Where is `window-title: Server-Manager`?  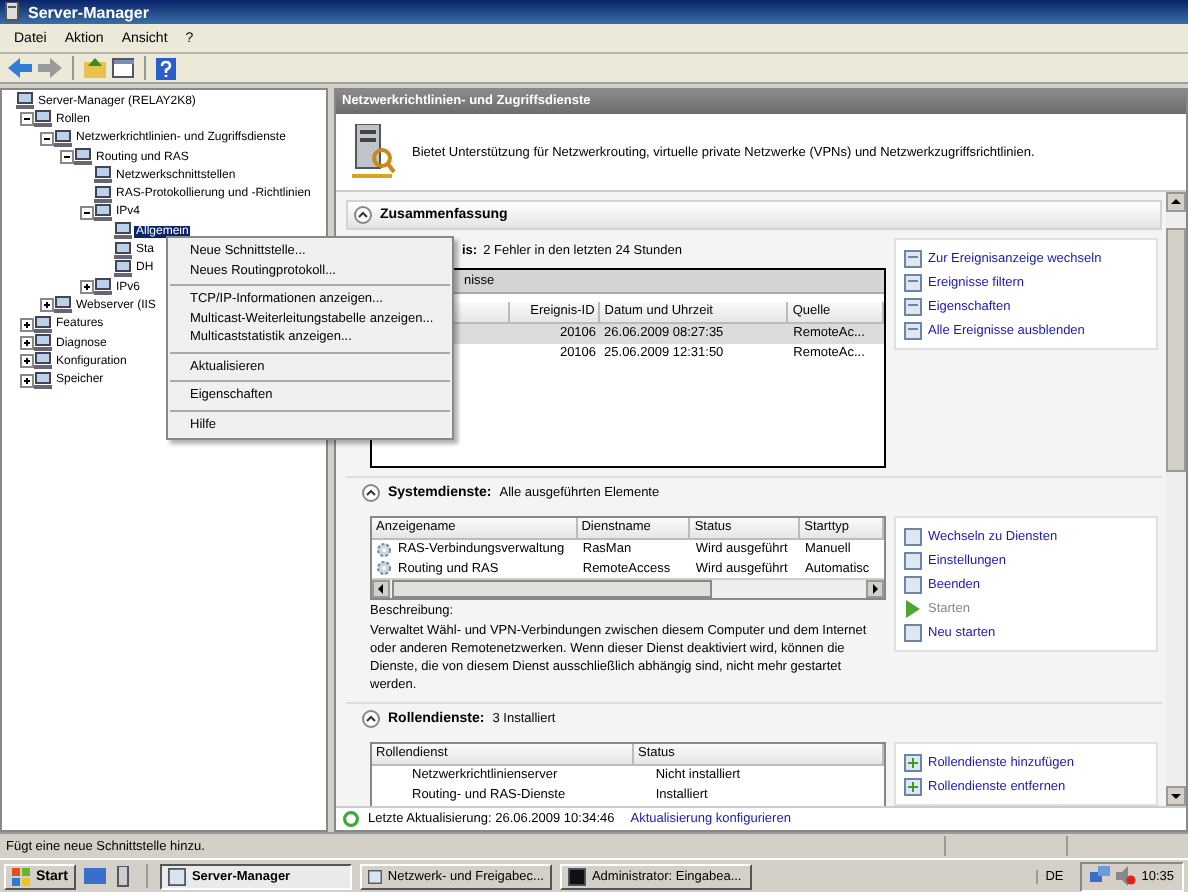 window-title: Server-Manager is located at coordinates (88, 12).